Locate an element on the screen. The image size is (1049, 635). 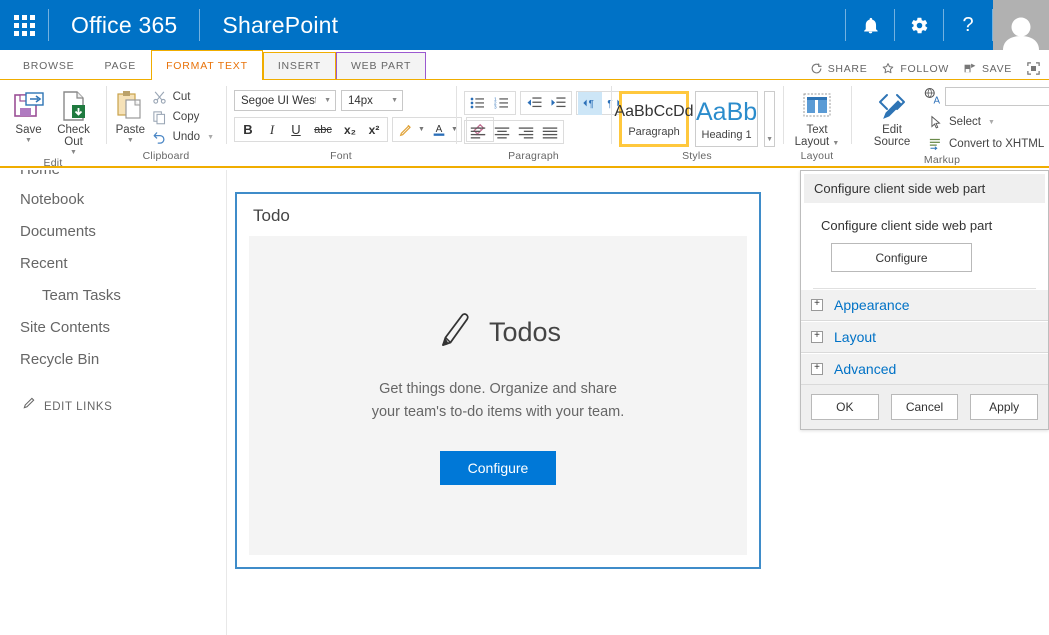
align-right-icon is located at coordinates (526, 132).